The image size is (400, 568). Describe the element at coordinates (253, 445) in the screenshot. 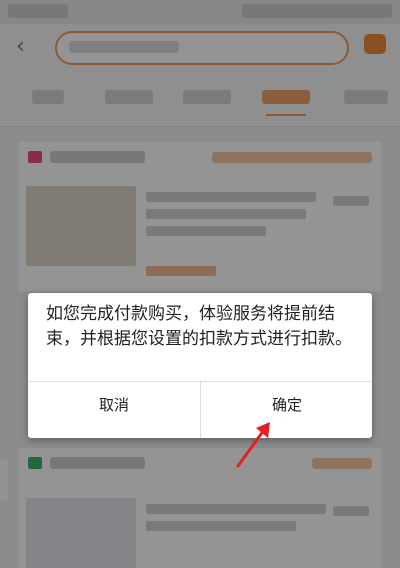

I see `annotation-arrow-icon` at that location.